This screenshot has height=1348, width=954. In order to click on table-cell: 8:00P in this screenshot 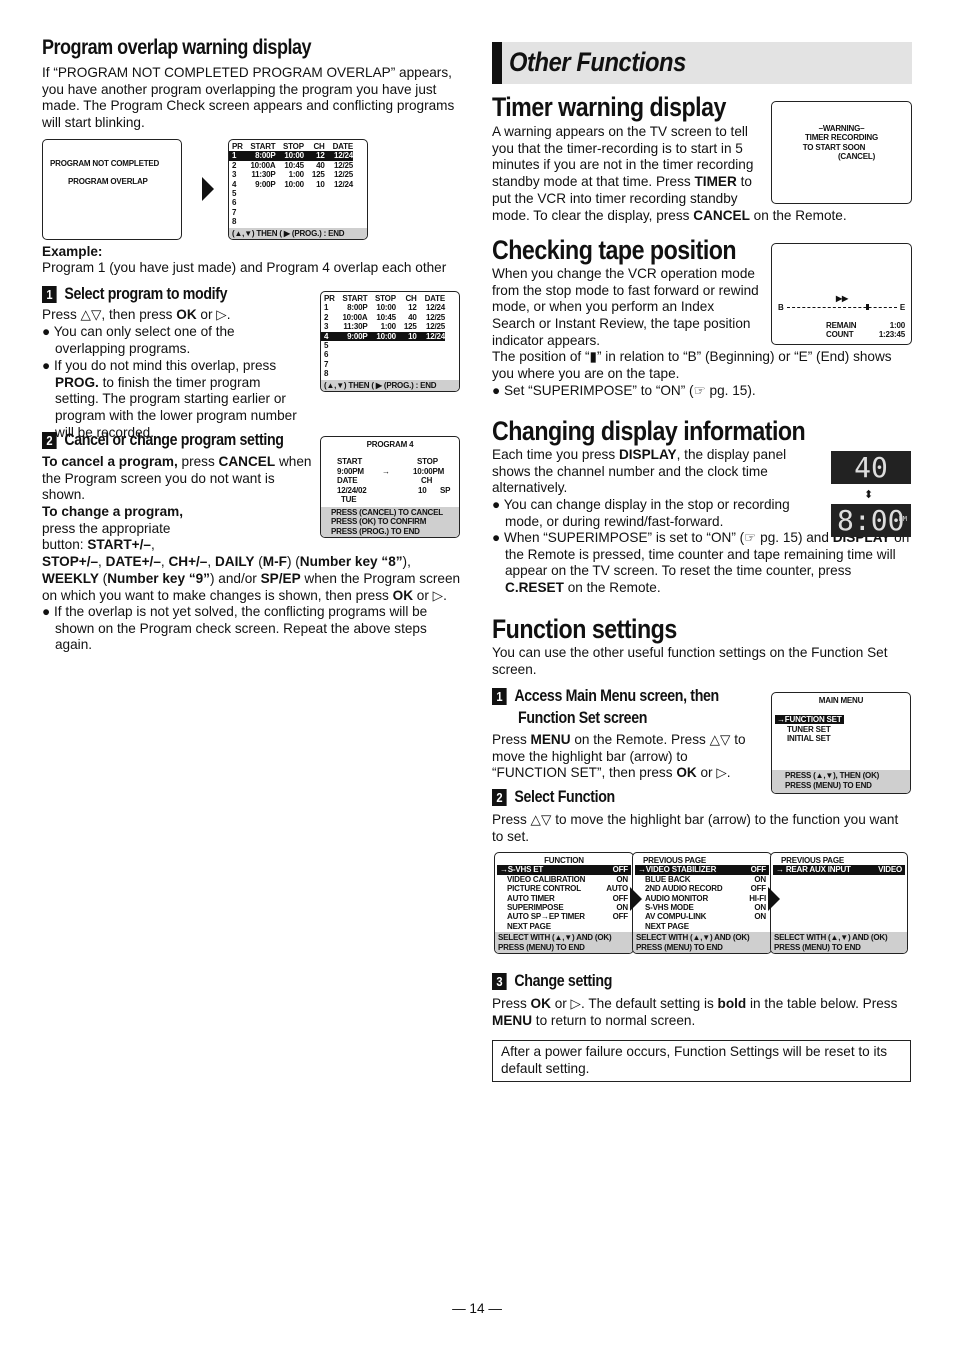, I will do `click(265, 156)`.